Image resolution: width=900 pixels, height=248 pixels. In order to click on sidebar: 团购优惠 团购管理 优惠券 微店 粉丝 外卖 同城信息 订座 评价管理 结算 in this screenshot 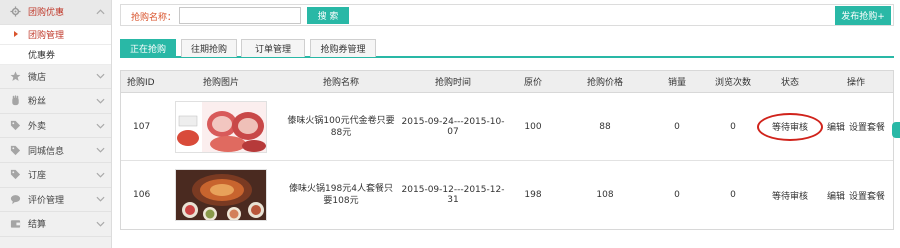, I will do `click(56, 124)`.